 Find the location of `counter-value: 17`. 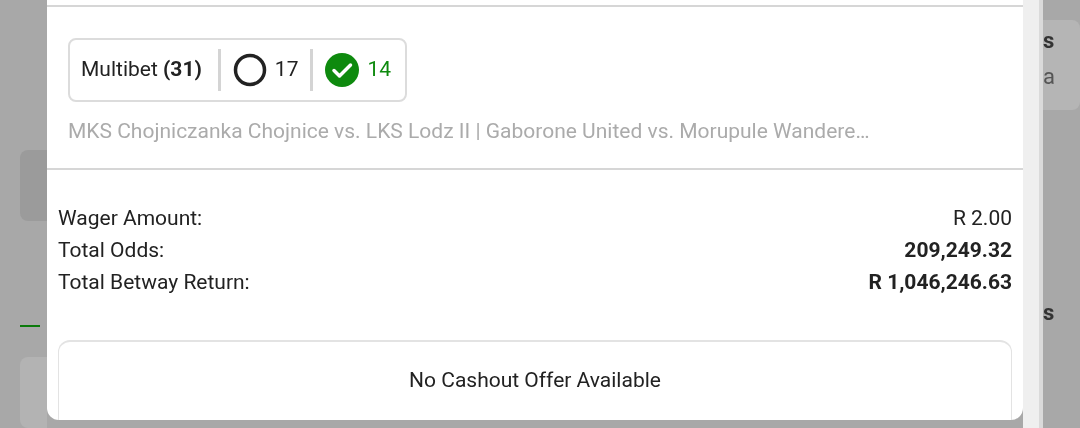

counter-value: 17 is located at coordinates (286, 70).